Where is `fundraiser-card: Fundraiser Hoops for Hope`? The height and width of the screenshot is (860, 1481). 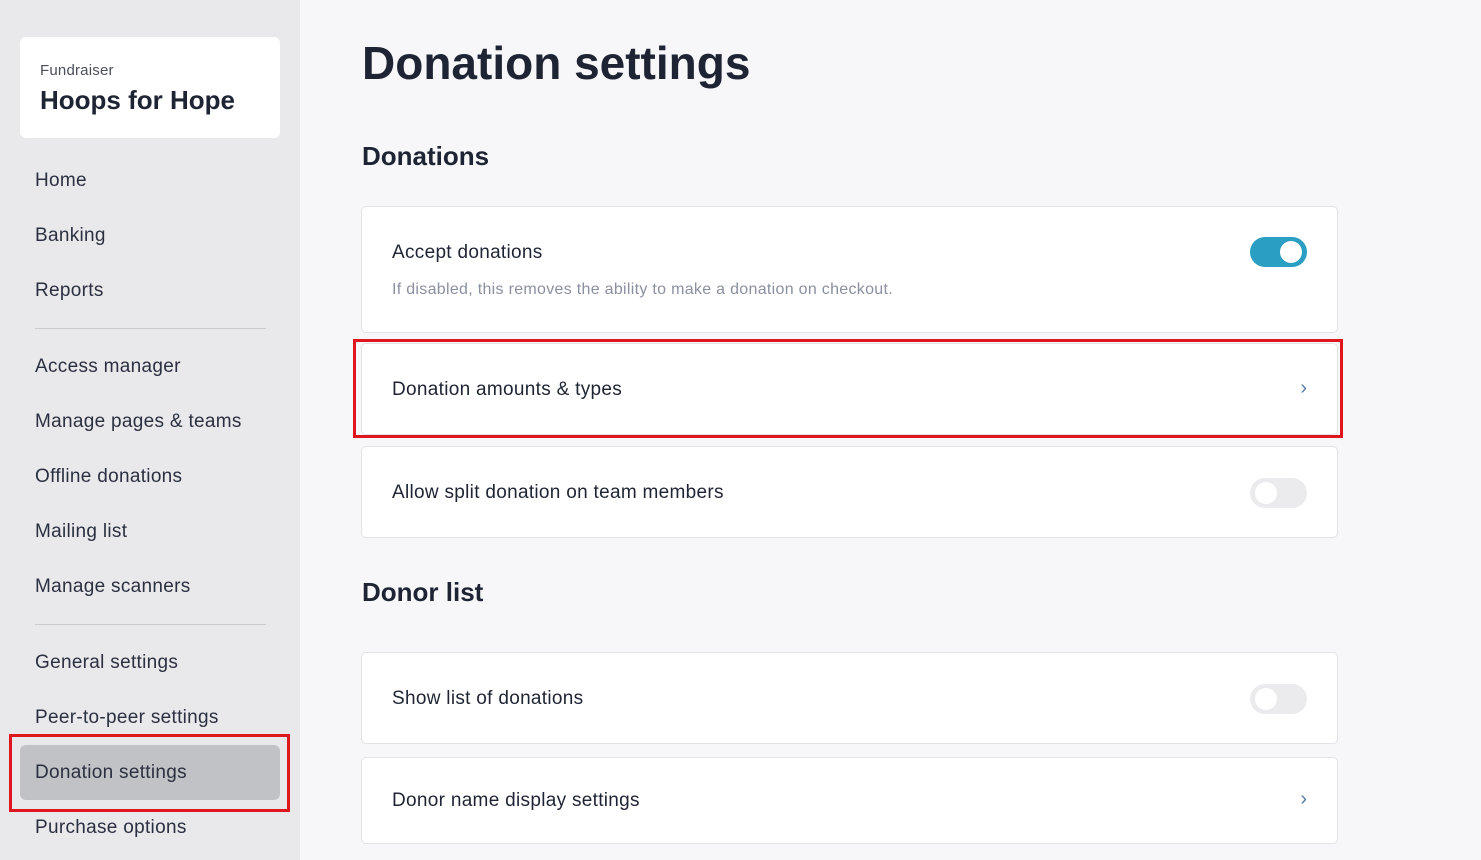
fundraiser-card: Fundraiser Hoops for Hope is located at coordinates (150, 87).